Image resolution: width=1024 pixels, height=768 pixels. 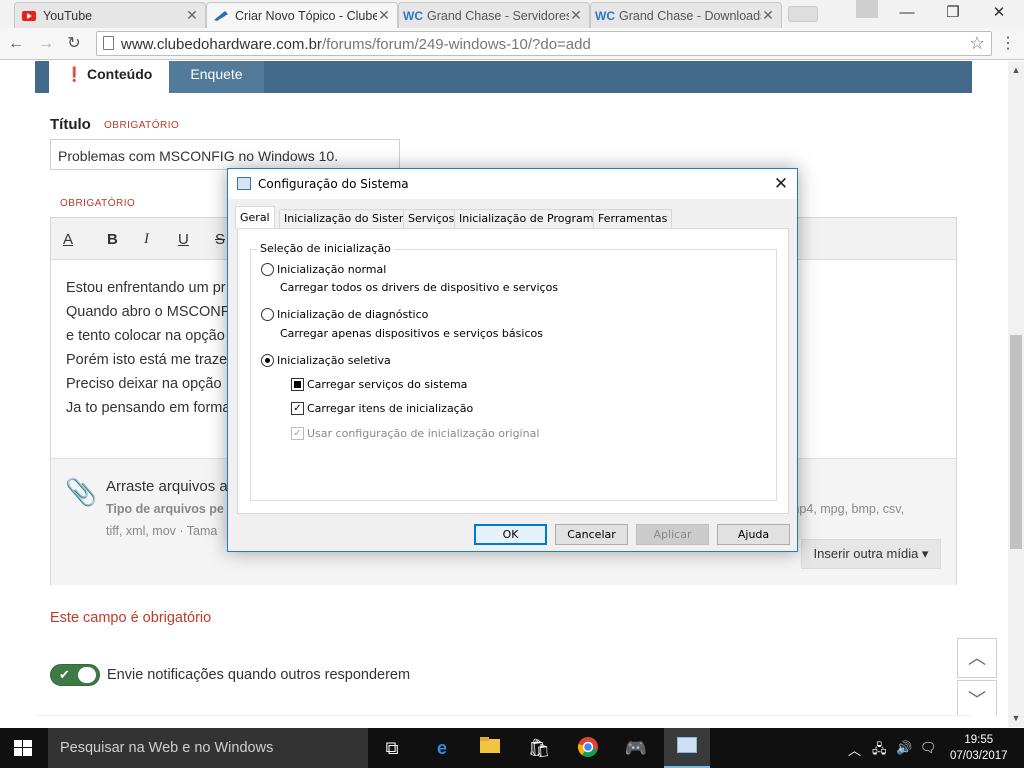 I want to click on title-input: Problemas com MSCONFIG no Windows 10., so click(x=225, y=154).